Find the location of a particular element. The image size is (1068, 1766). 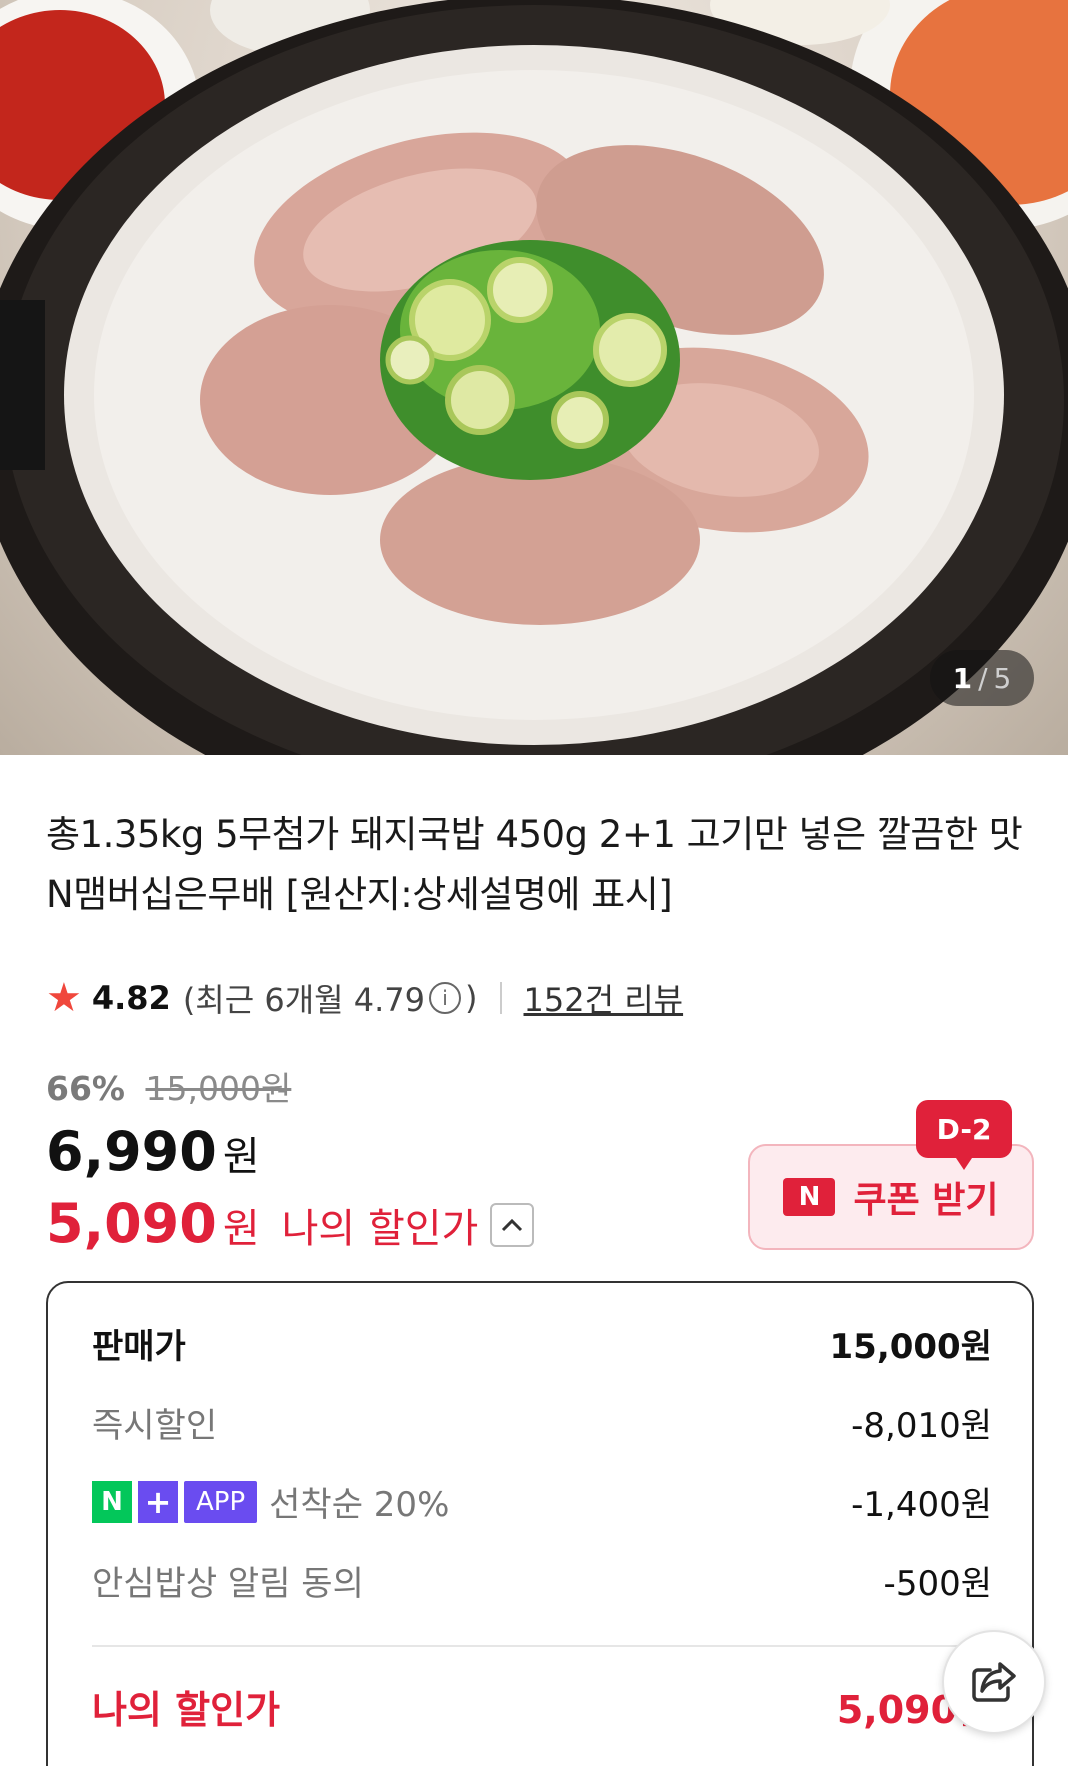

image-counter: 1 / 5 is located at coordinates (982, 678).